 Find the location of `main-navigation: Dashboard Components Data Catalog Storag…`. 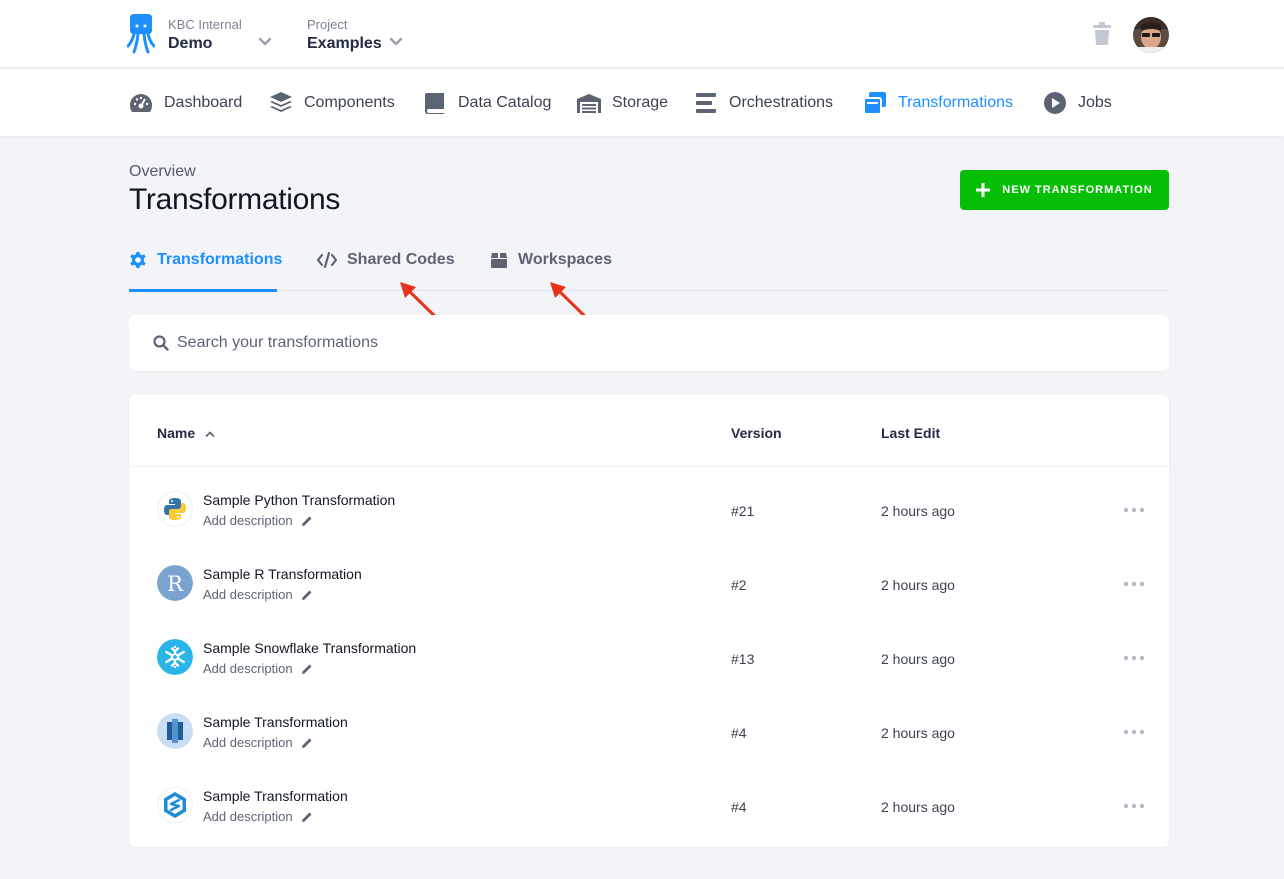

main-navigation: Dashboard Components Data Catalog Storag… is located at coordinates (642, 102).